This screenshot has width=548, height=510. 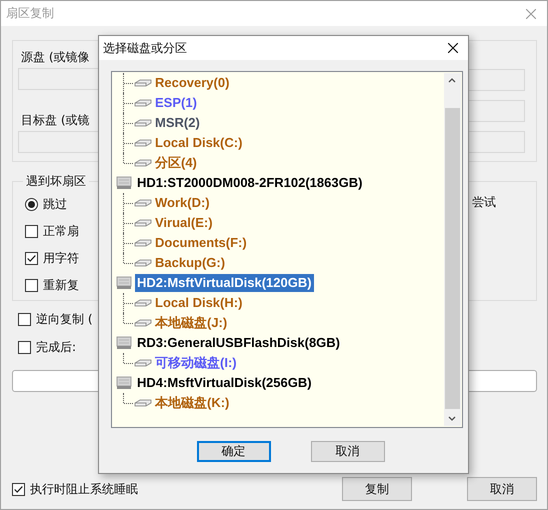 What do you see at coordinates (56, 347) in the screenshot?
I see `option-label: 完成后:` at bounding box center [56, 347].